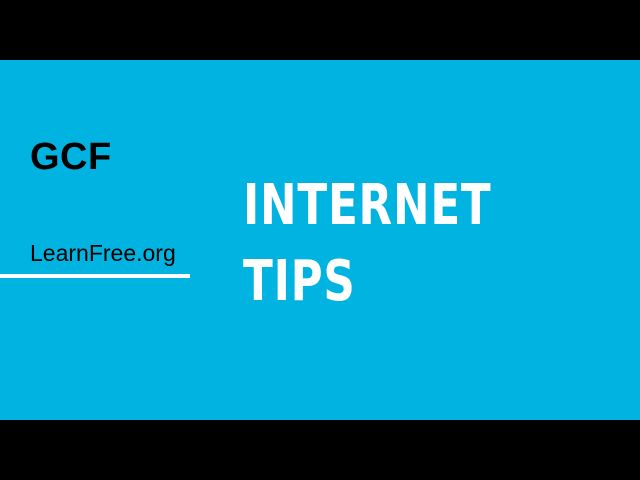  Describe the element at coordinates (367, 205) in the screenshot. I see `title-line-1: INTERNET` at that location.